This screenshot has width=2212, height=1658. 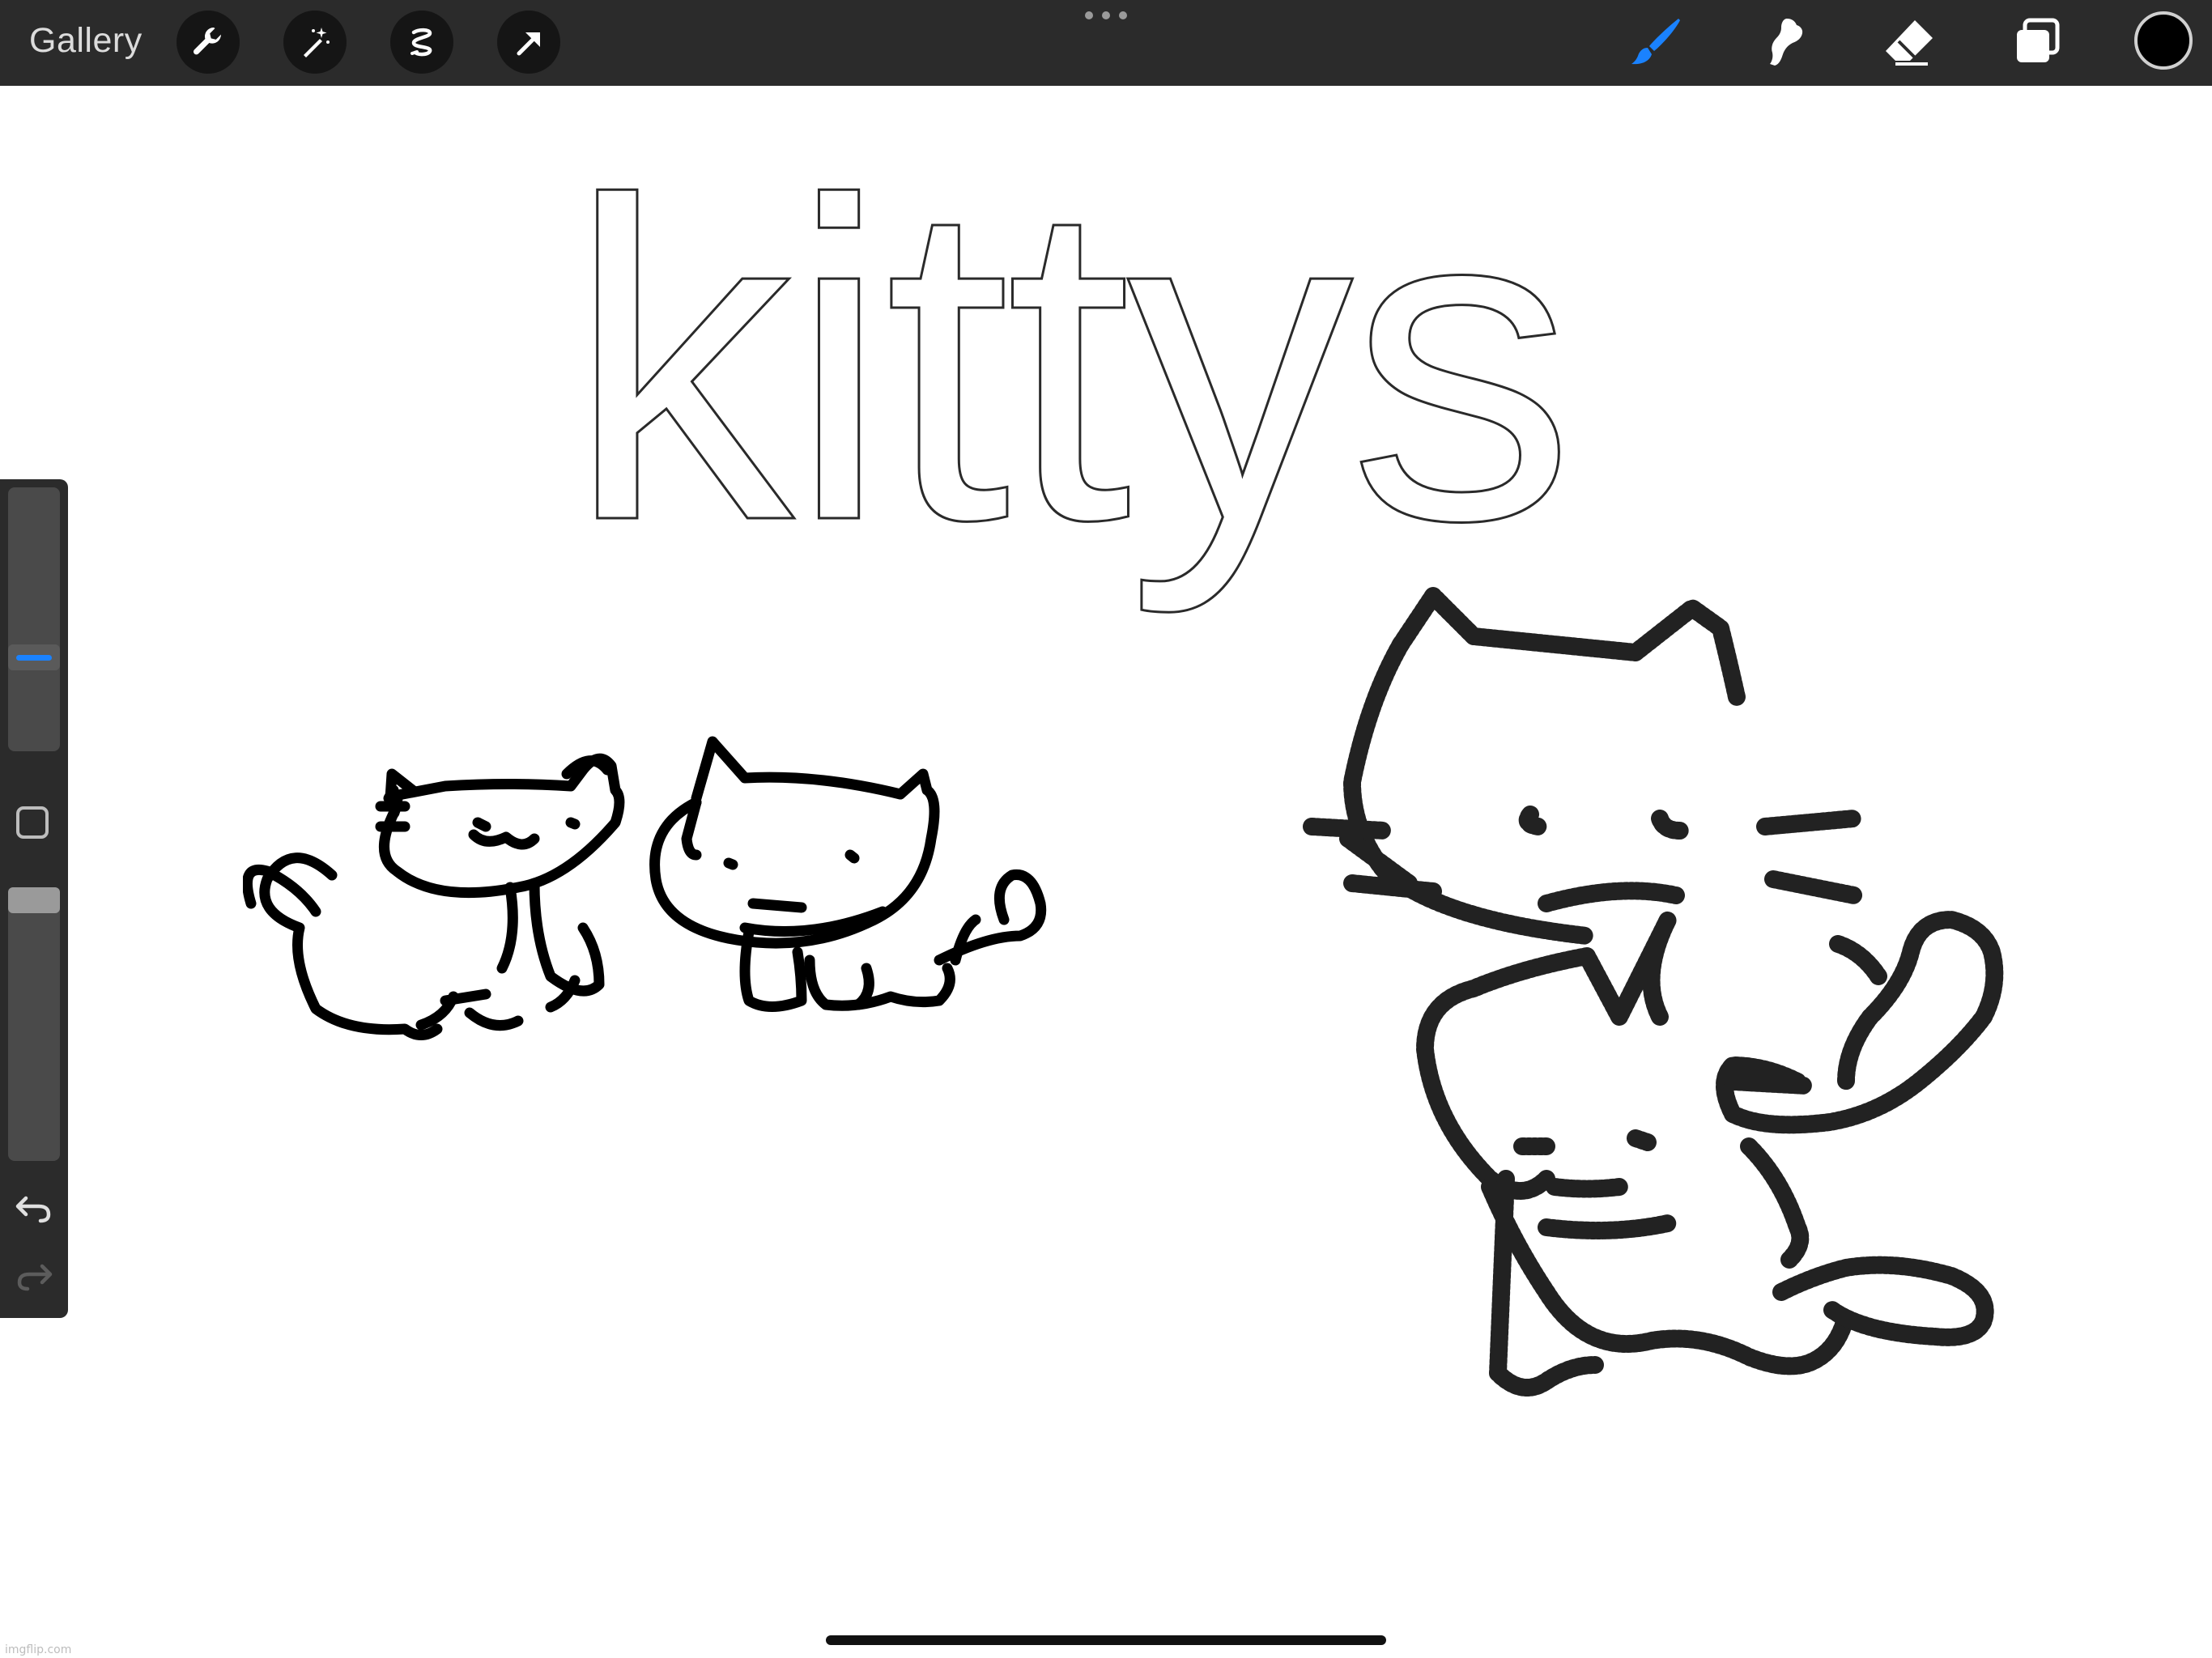 I want to click on transform-arrow-icon, so click(x=528, y=44).